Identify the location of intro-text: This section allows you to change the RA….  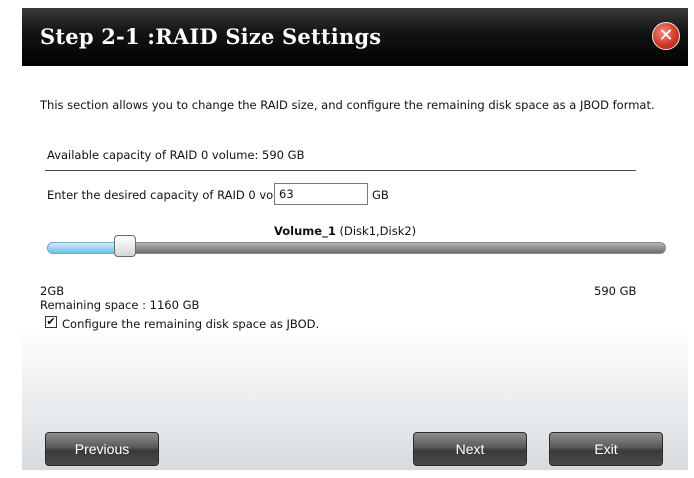
(347, 105).